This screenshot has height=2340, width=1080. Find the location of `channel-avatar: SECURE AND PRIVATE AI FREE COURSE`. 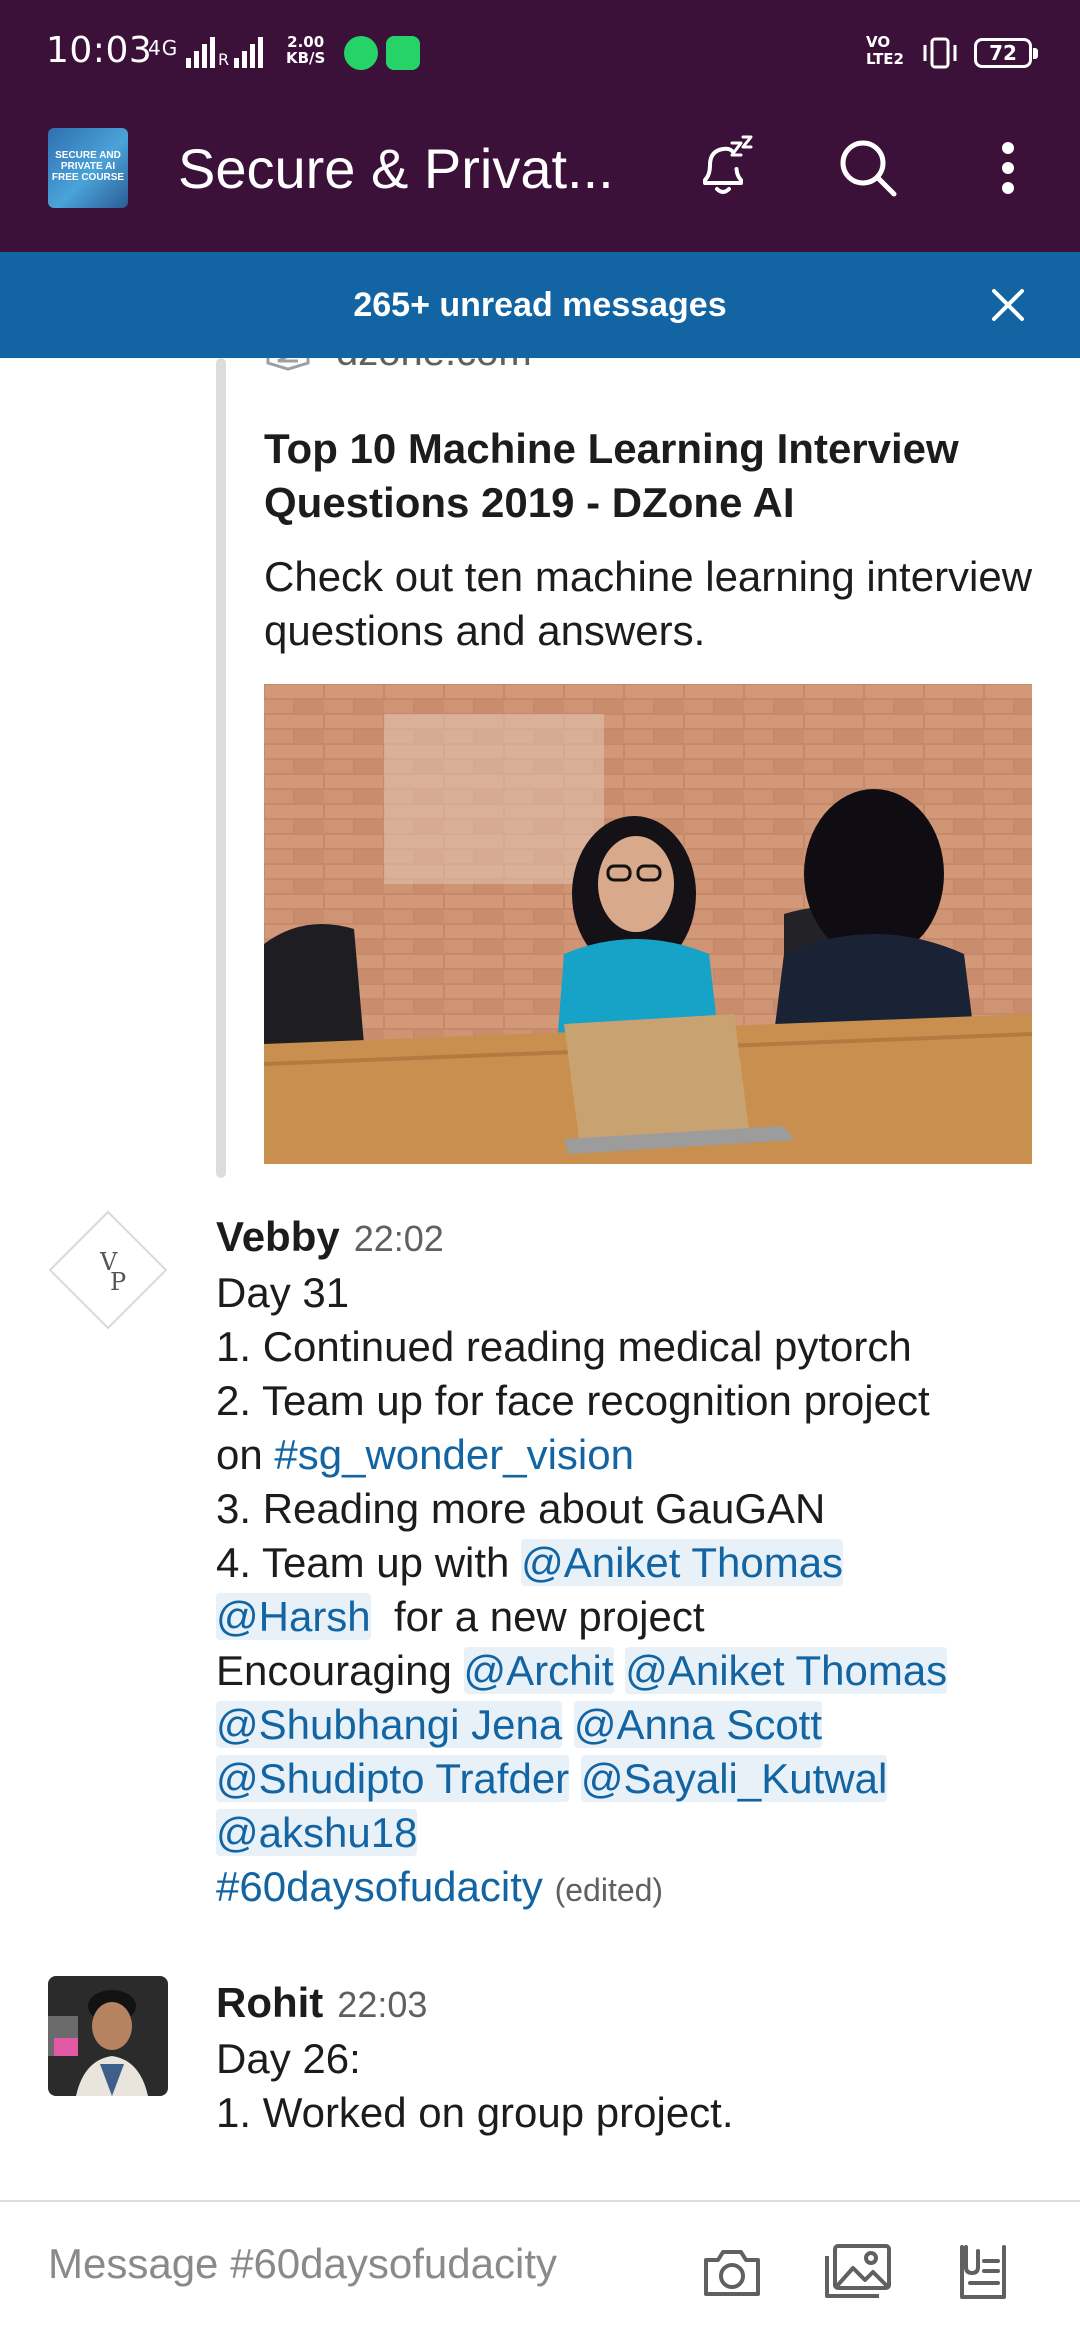

channel-avatar: SECURE AND PRIVATE AI FREE COURSE is located at coordinates (88, 168).